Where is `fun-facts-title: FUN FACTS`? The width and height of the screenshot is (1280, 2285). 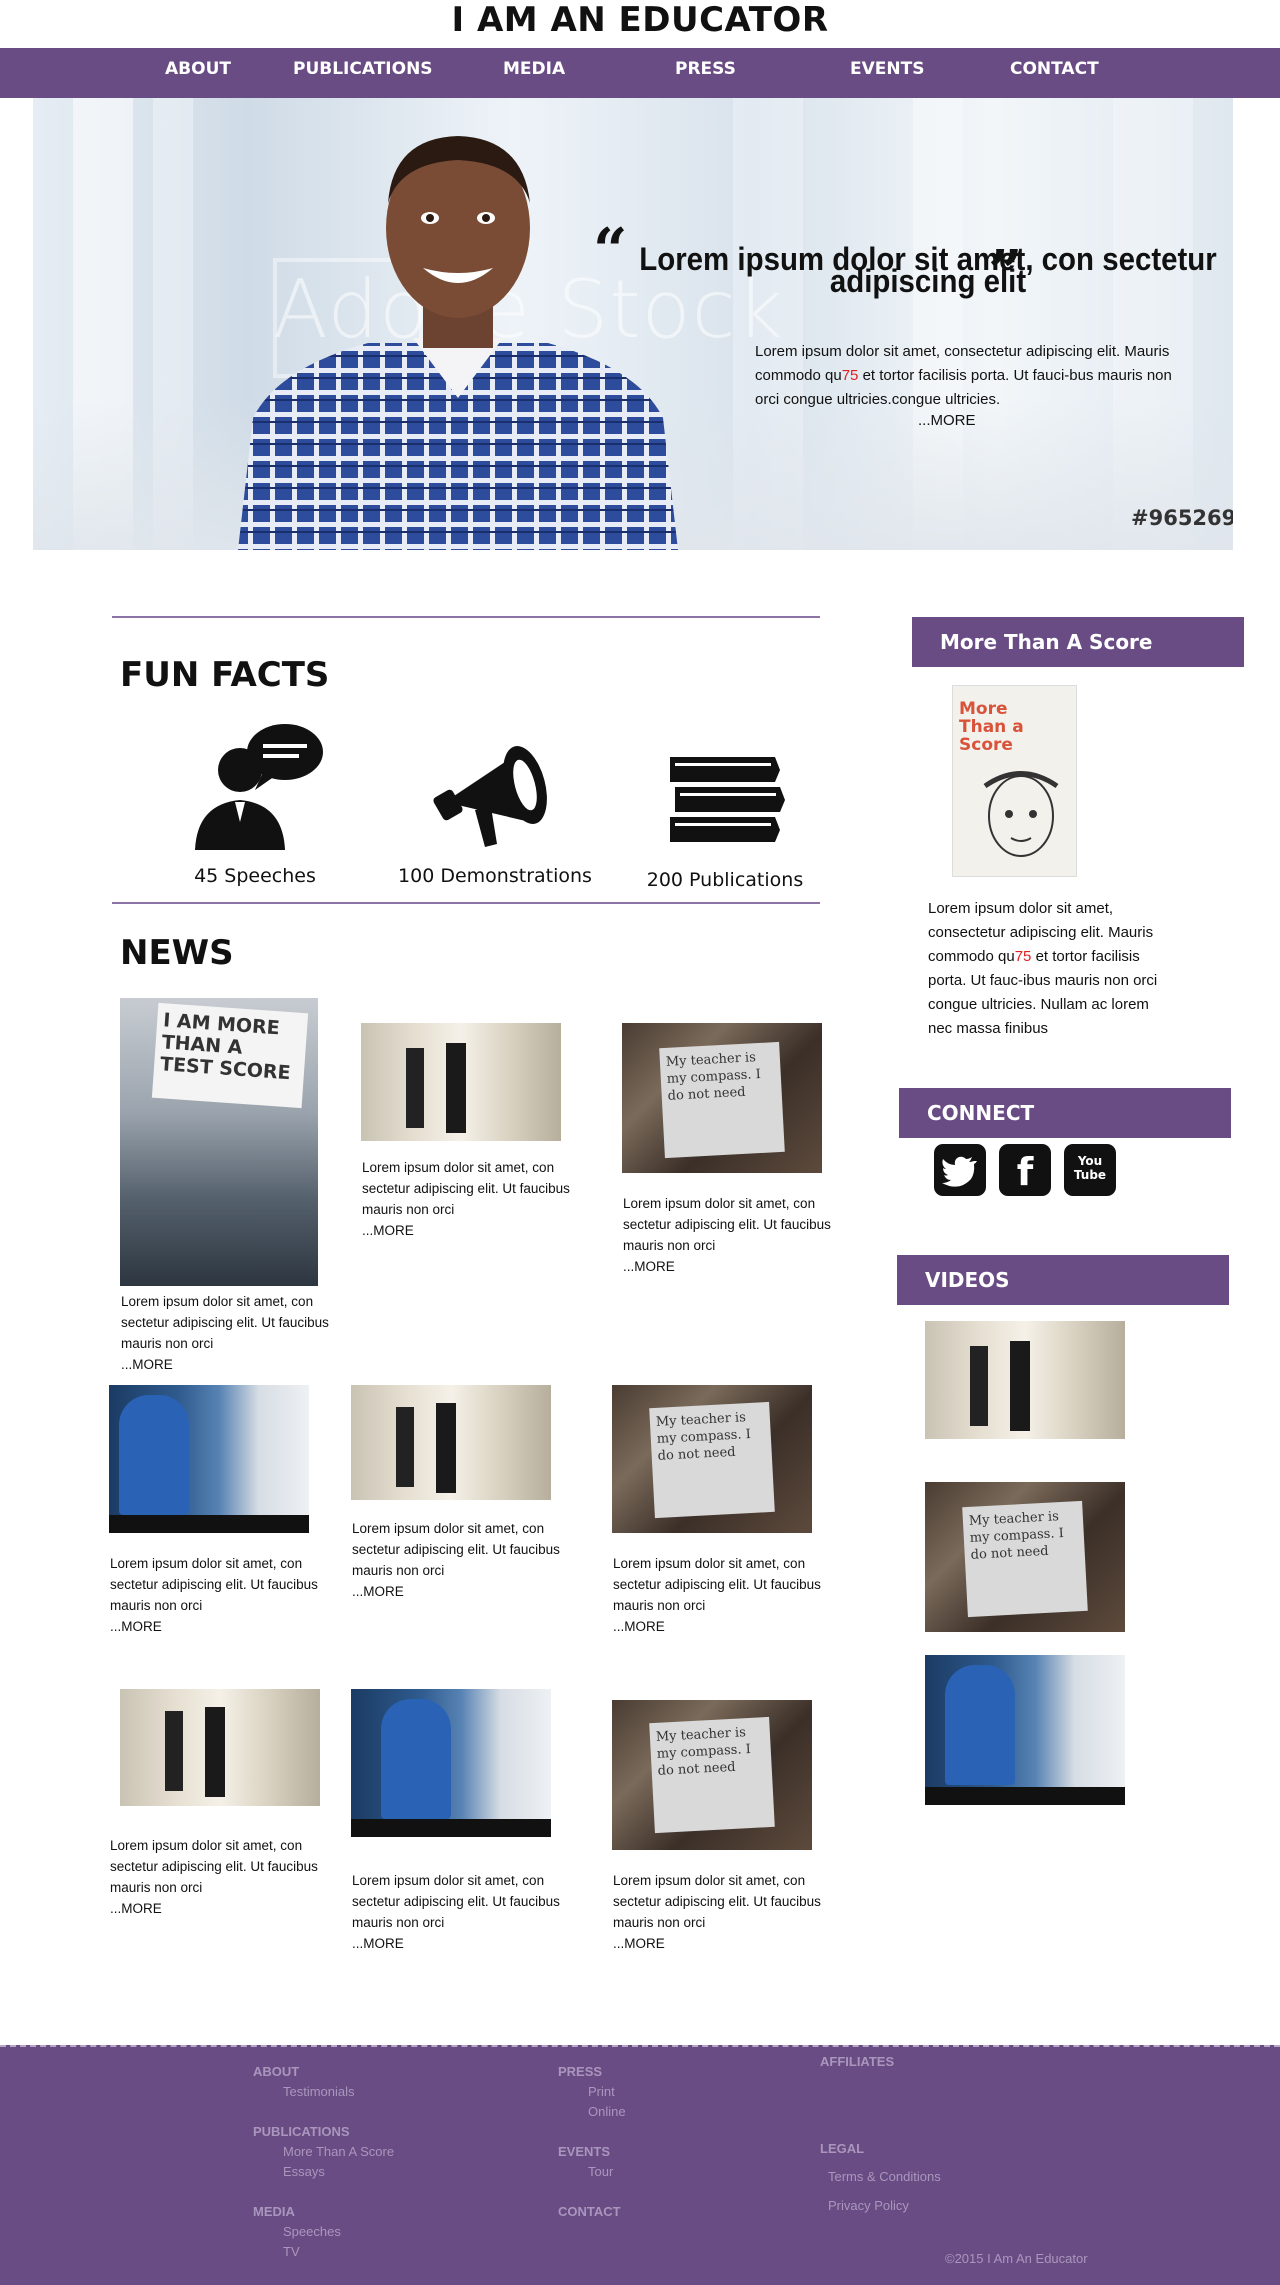
fun-facts-title: FUN FACTS is located at coordinates (225, 675).